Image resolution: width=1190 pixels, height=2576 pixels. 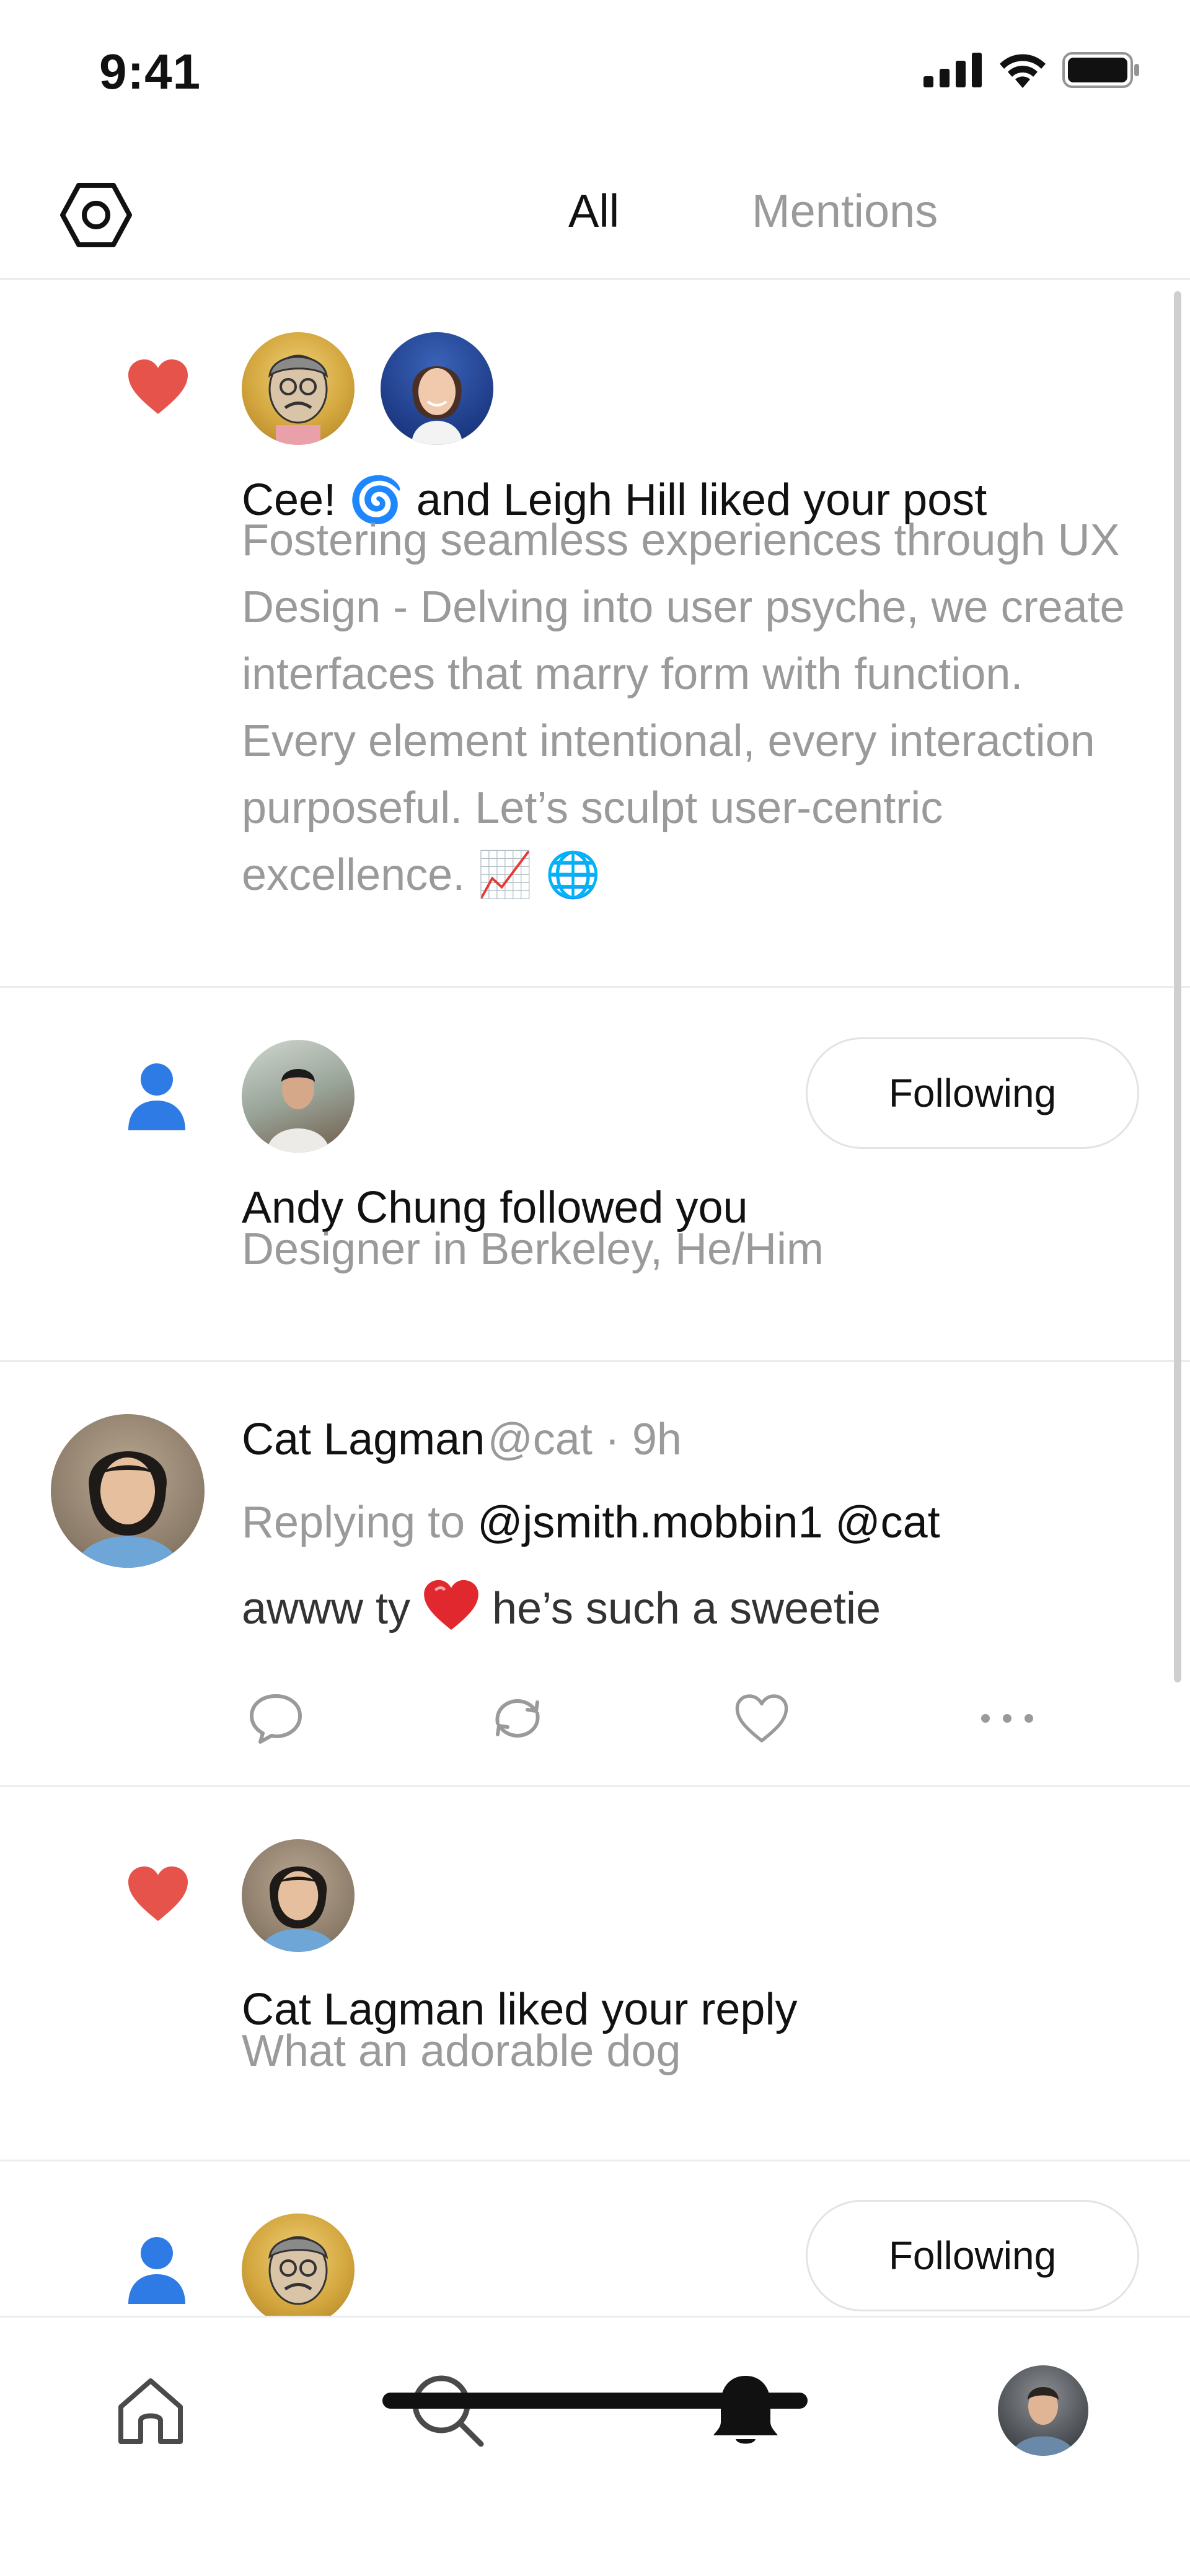 I want to click on tab-mentions: Mentions, so click(x=845, y=211).